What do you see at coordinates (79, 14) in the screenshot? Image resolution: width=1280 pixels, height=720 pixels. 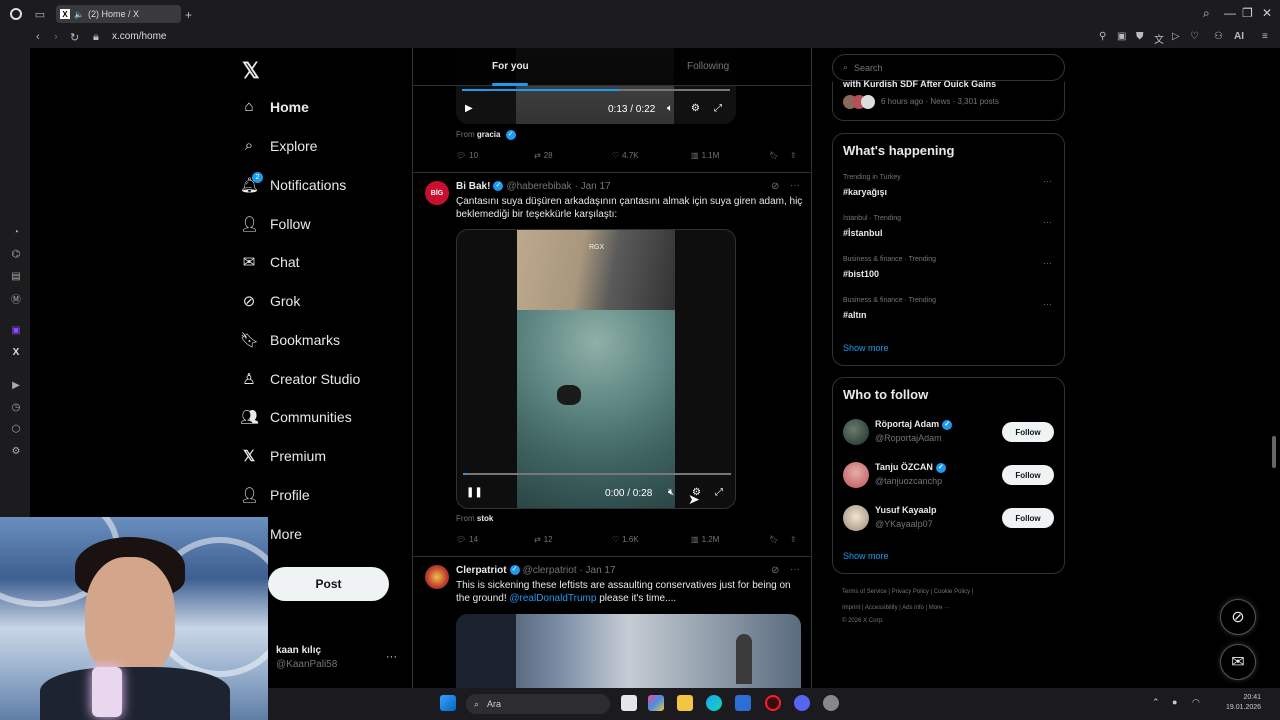 I see `audio-icon: 🔈` at bounding box center [79, 14].